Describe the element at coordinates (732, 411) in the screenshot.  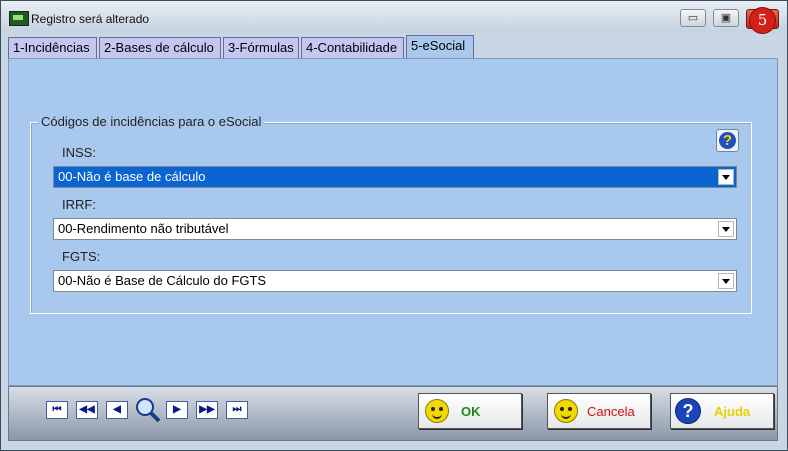
I see `help-label: Ajuda` at that location.